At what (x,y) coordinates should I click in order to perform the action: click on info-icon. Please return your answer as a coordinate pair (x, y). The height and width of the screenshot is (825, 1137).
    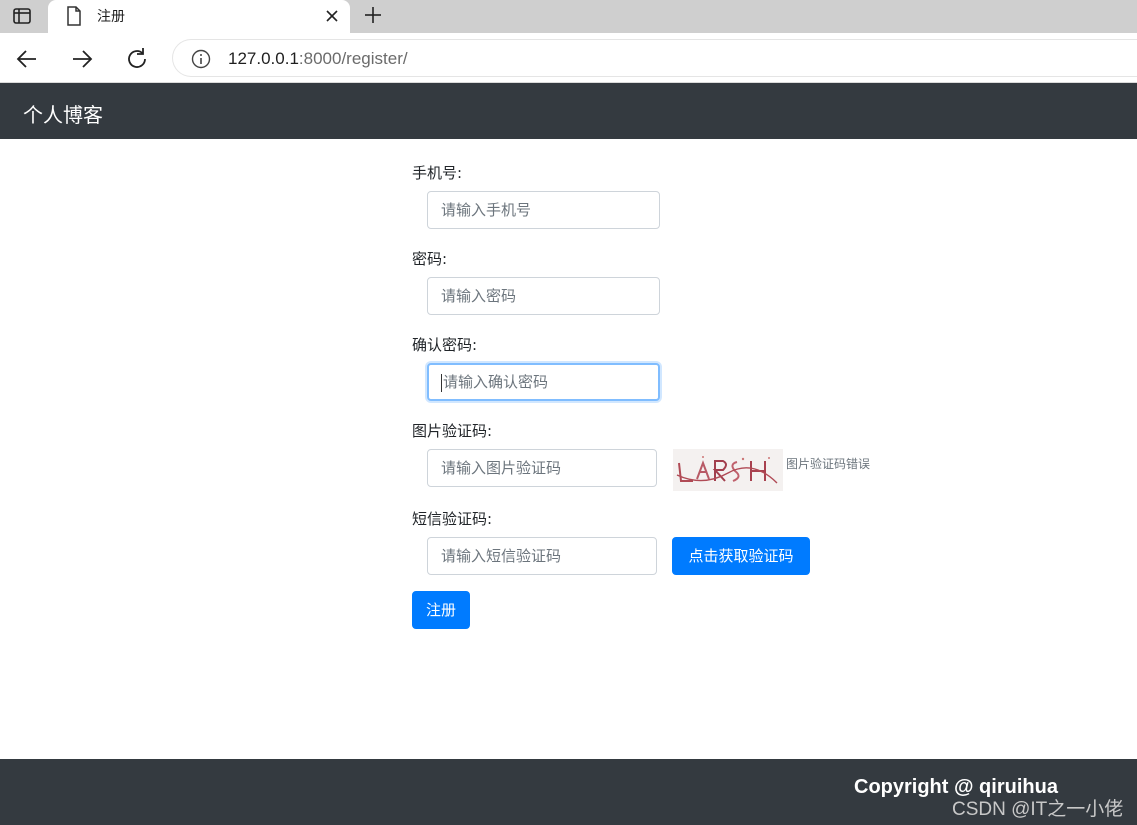
    Looking at the image, I should click on (201, 59).